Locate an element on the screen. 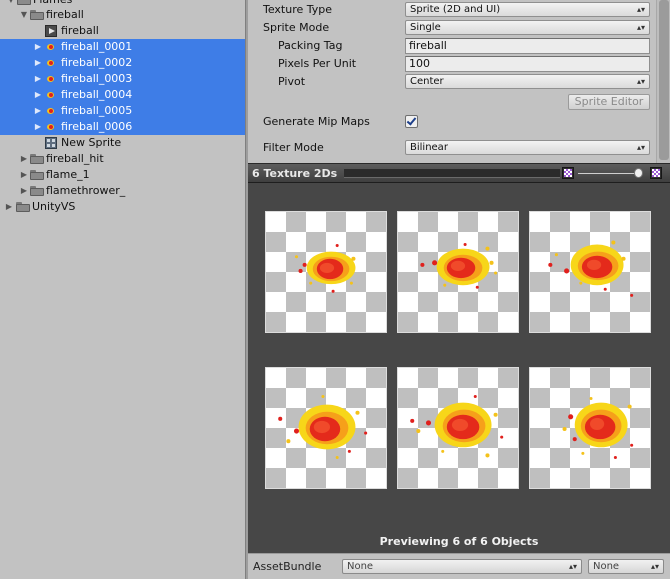 This screenshot has height=579, width=670. alpha-icon is located at coordinates (656, 173).